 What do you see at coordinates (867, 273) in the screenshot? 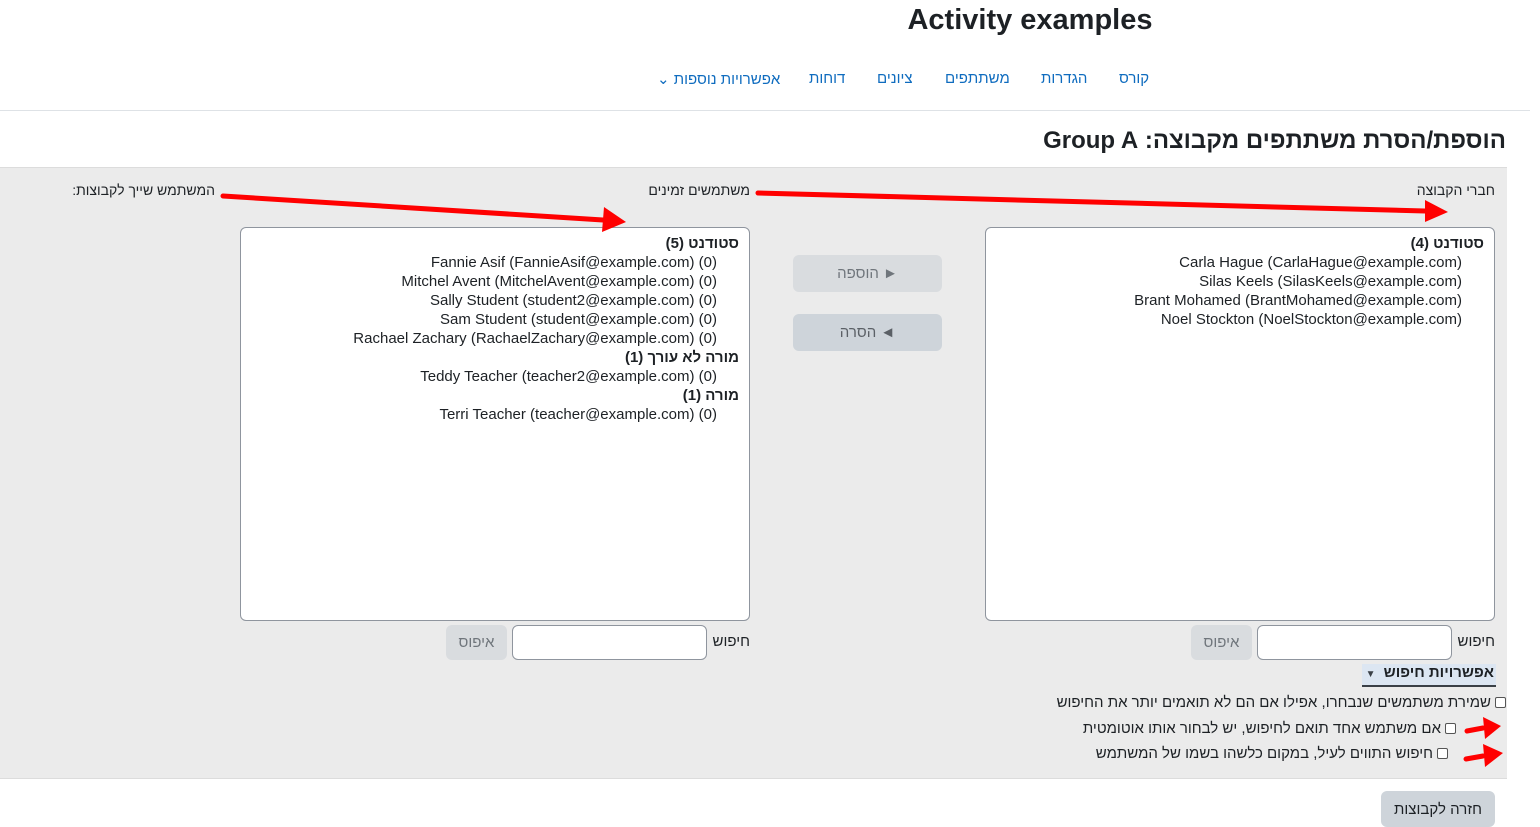
I see `add-button: ► הוספה` at bounding box center [867, 273].